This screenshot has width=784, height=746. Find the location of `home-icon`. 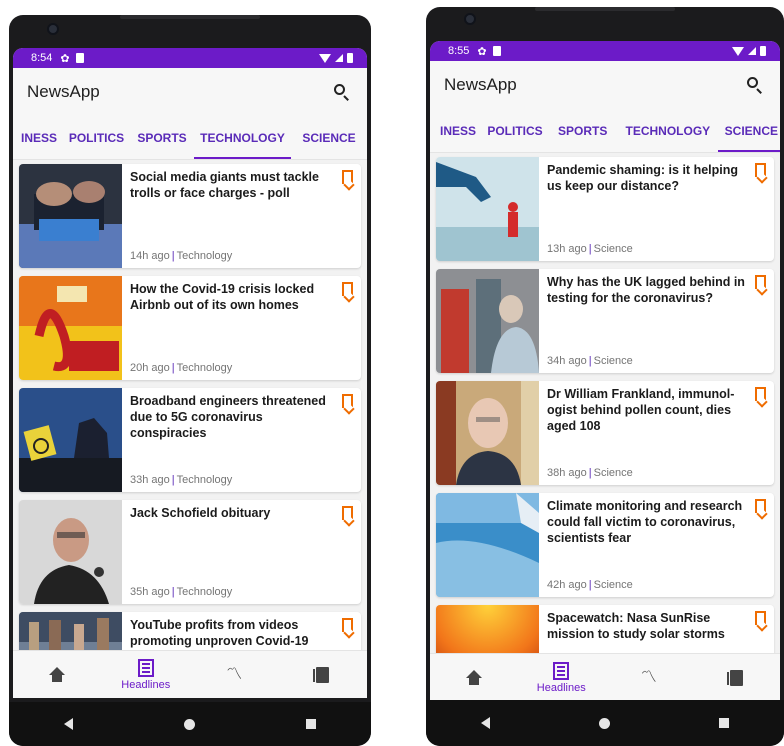

home-icon is located at coordinates (473, 677).